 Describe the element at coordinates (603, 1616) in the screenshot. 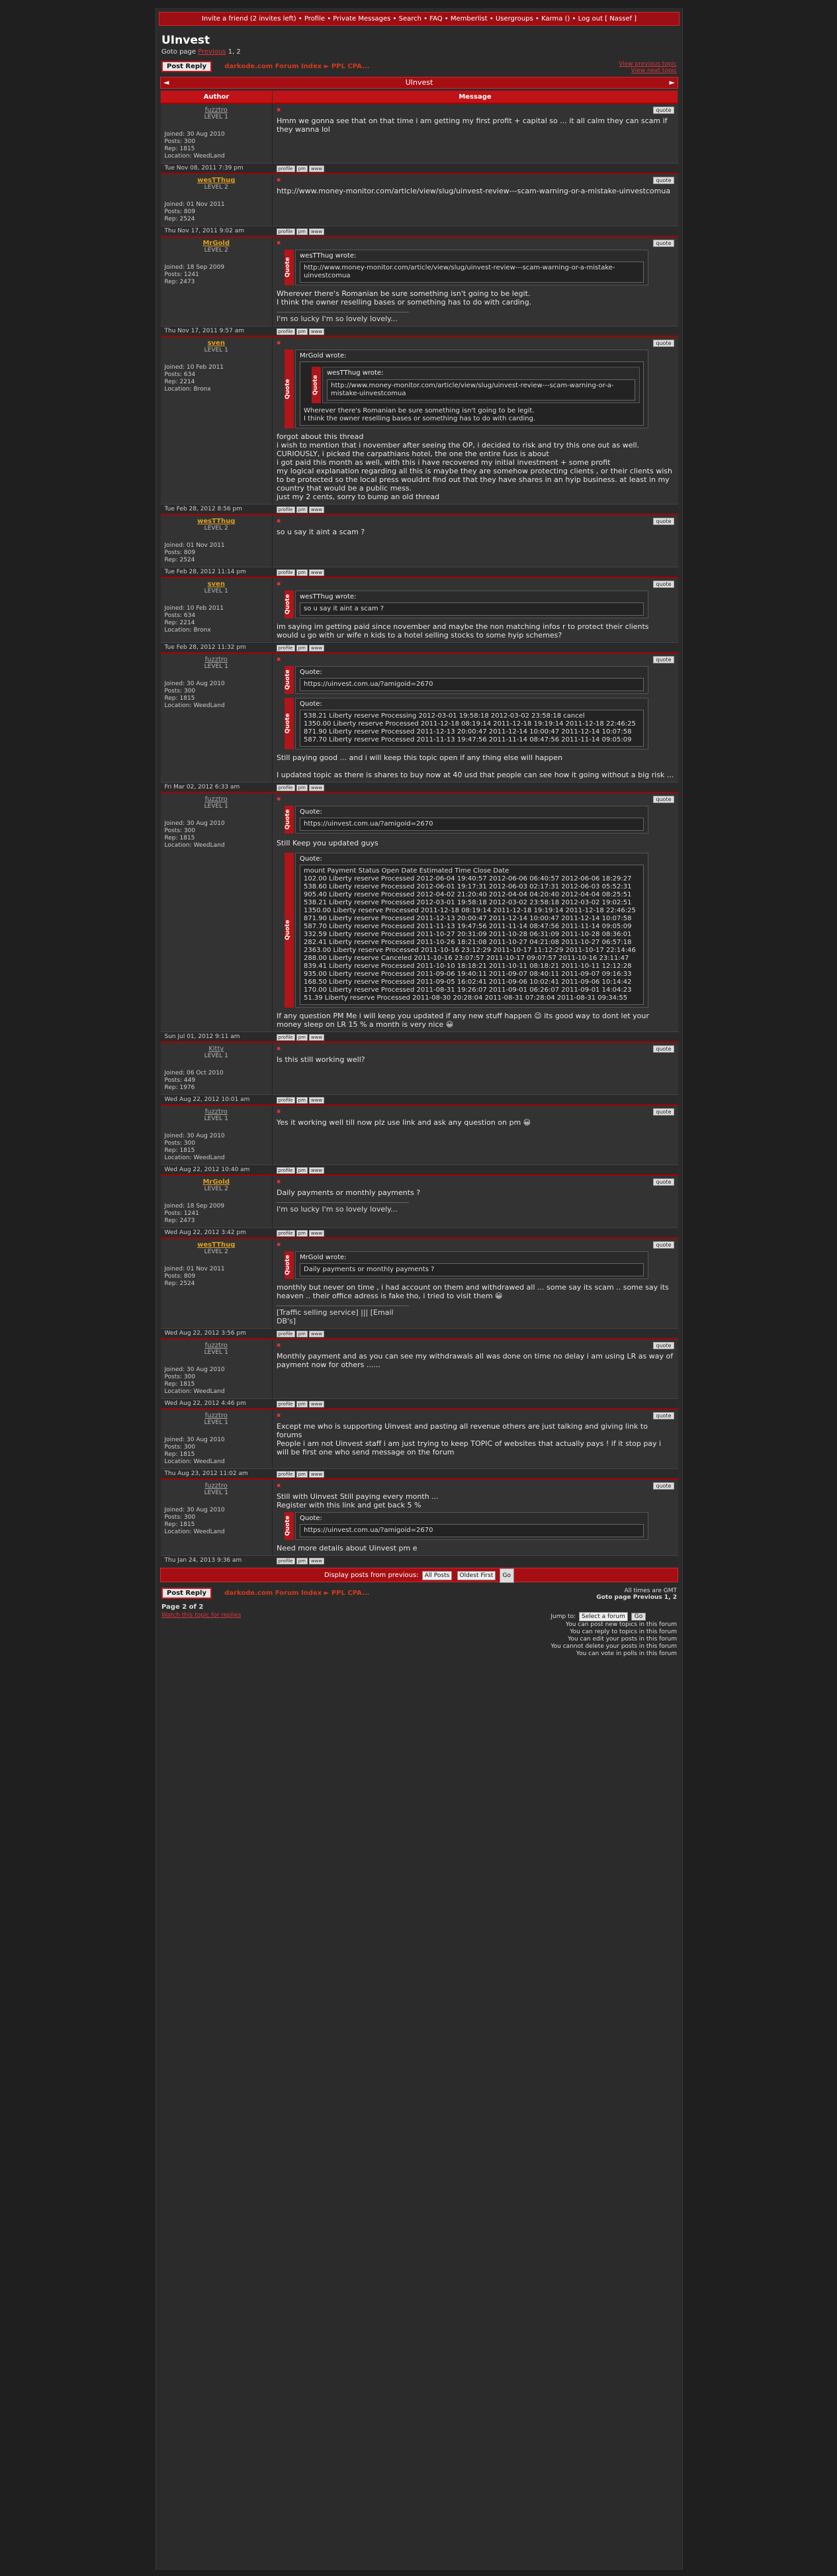

I see `jump-to-select: Select a forum` at that location.